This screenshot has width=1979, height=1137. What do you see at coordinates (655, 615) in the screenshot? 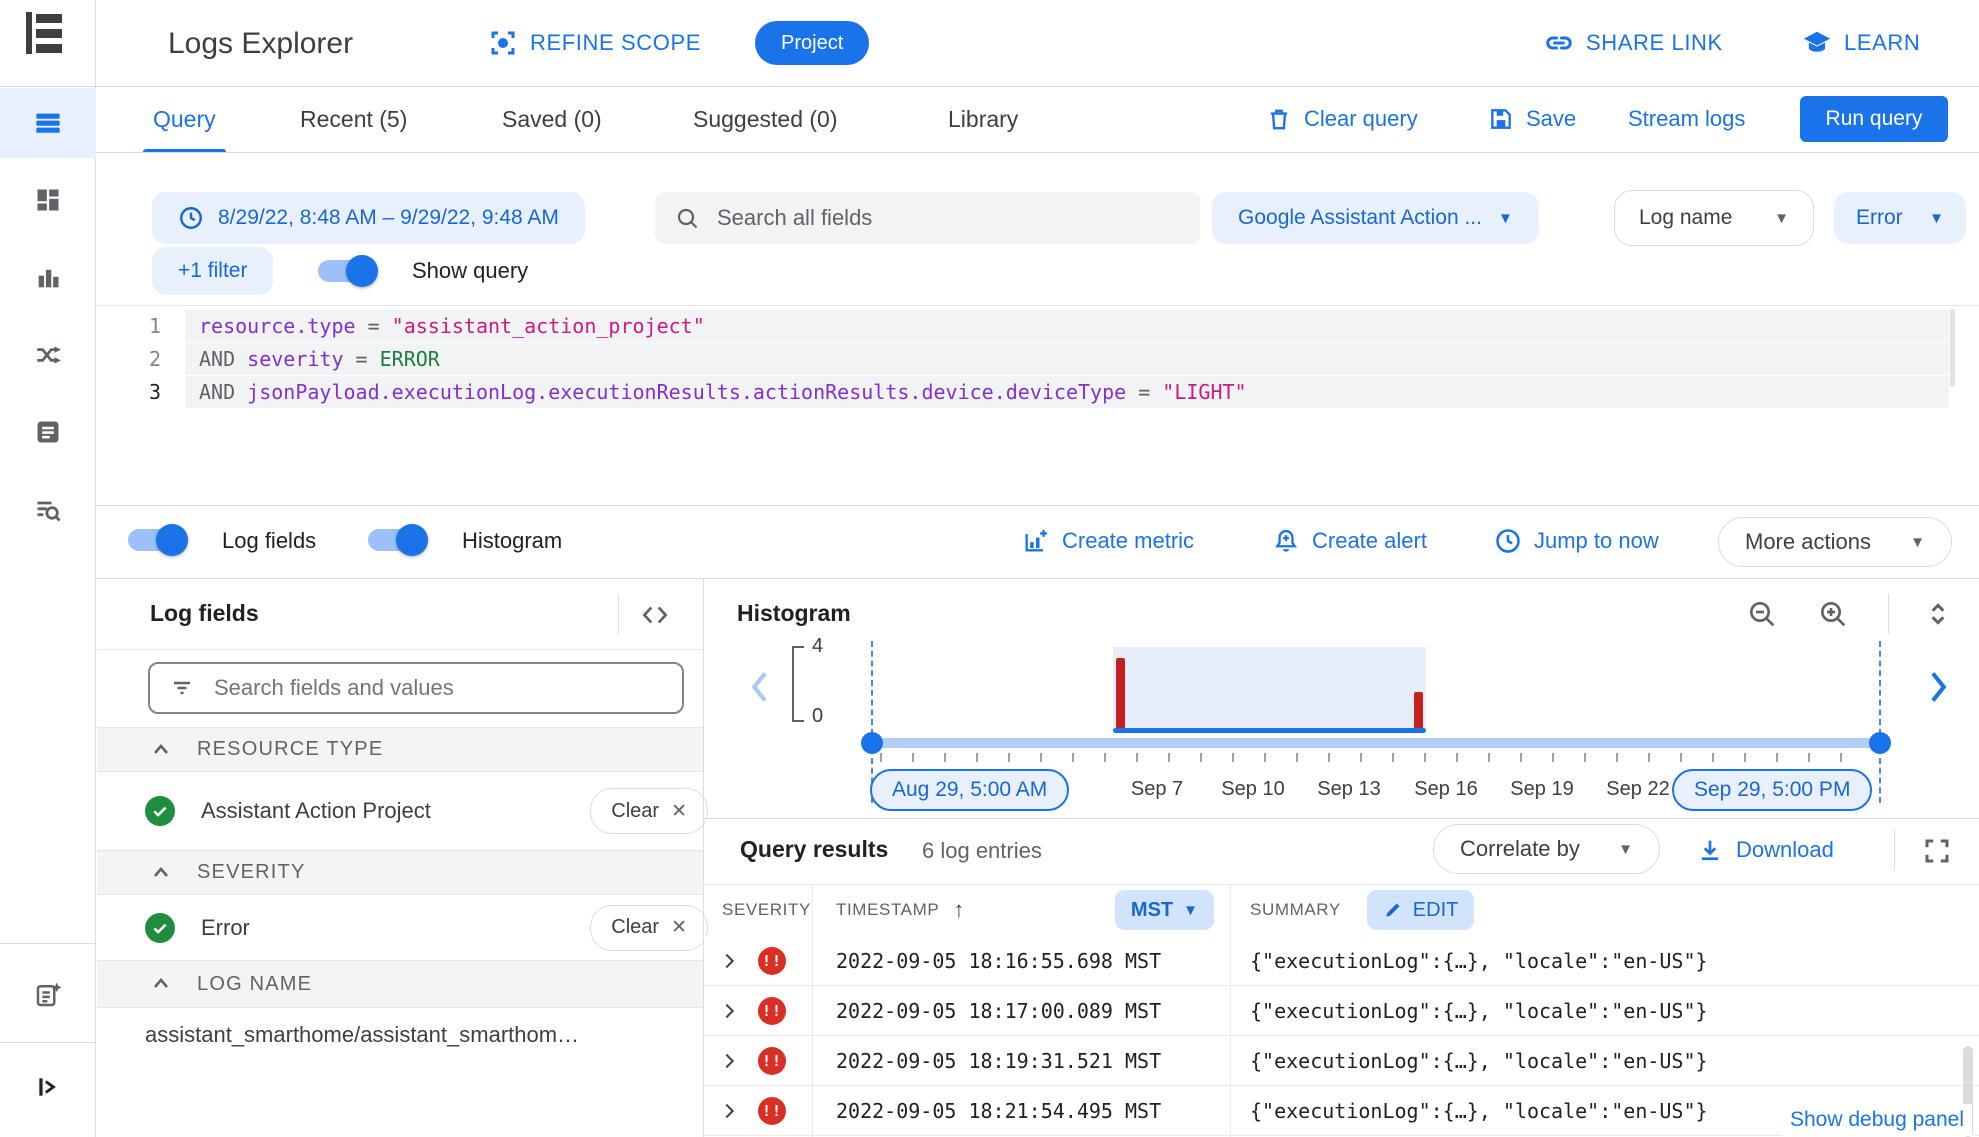
I see `code-view-icon` at bounding box center [655, 615].